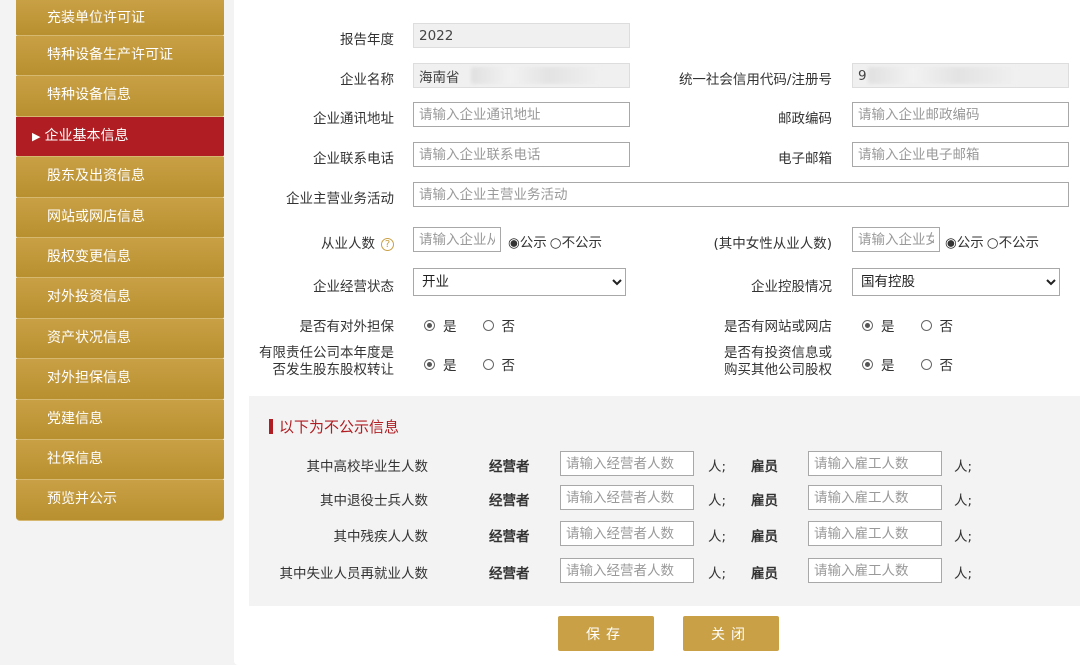 The width and height of the screenshot is (1080, 665). I want to click on investment-group: 是 否, so click(920, 364).